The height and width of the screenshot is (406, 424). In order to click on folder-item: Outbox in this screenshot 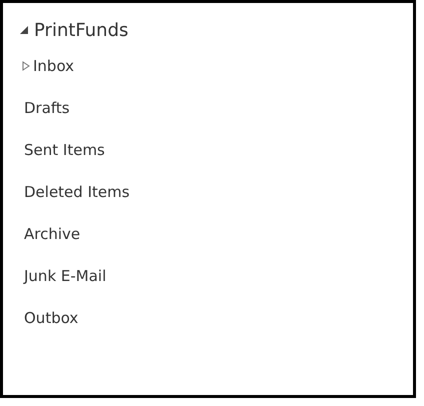, I will do `click(50, 318)`.